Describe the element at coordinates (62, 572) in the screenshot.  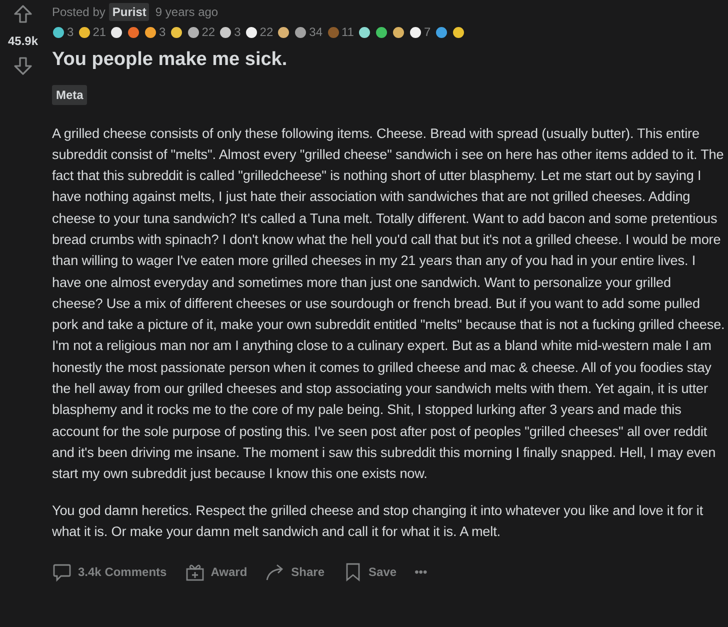
I see `comment-icon` at that location.